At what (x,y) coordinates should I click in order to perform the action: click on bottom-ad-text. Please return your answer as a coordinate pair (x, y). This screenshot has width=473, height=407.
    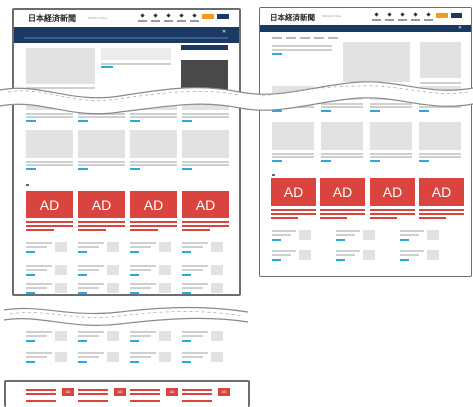
    Looking at the image, I should click on (197, 394).